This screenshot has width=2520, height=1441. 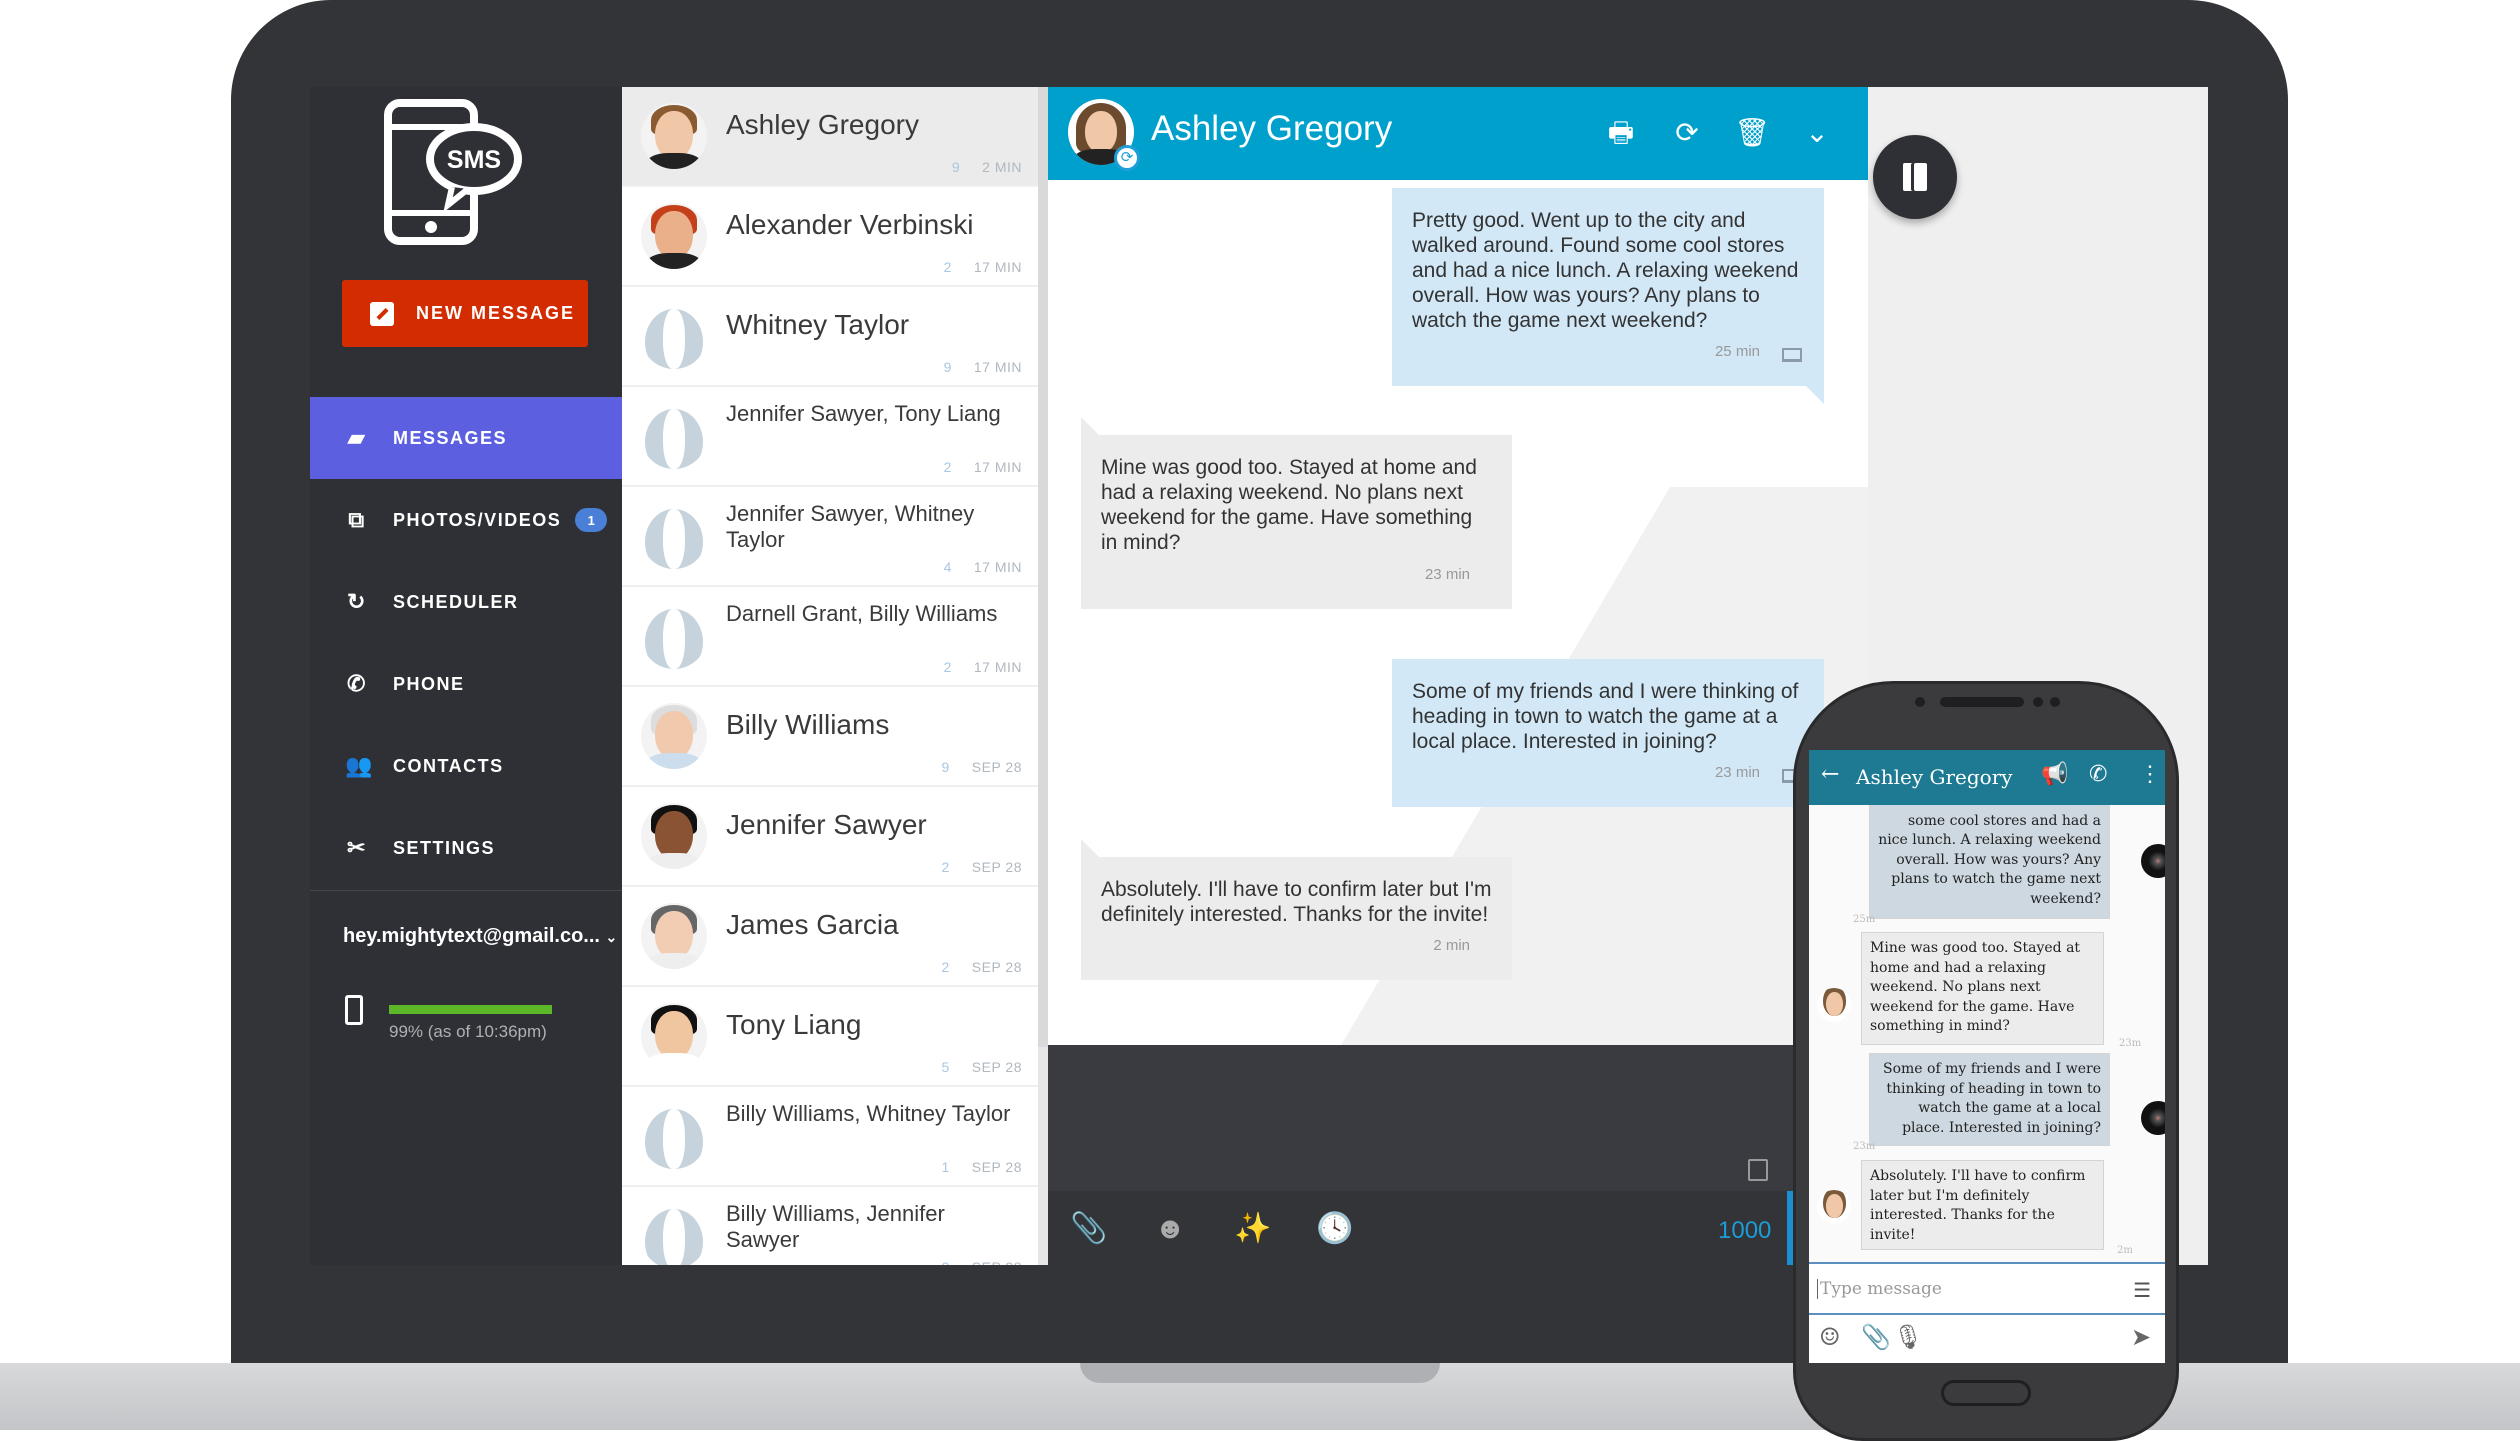 I want to click on templates-icon: ☰, so click(x=2142, y=1290).